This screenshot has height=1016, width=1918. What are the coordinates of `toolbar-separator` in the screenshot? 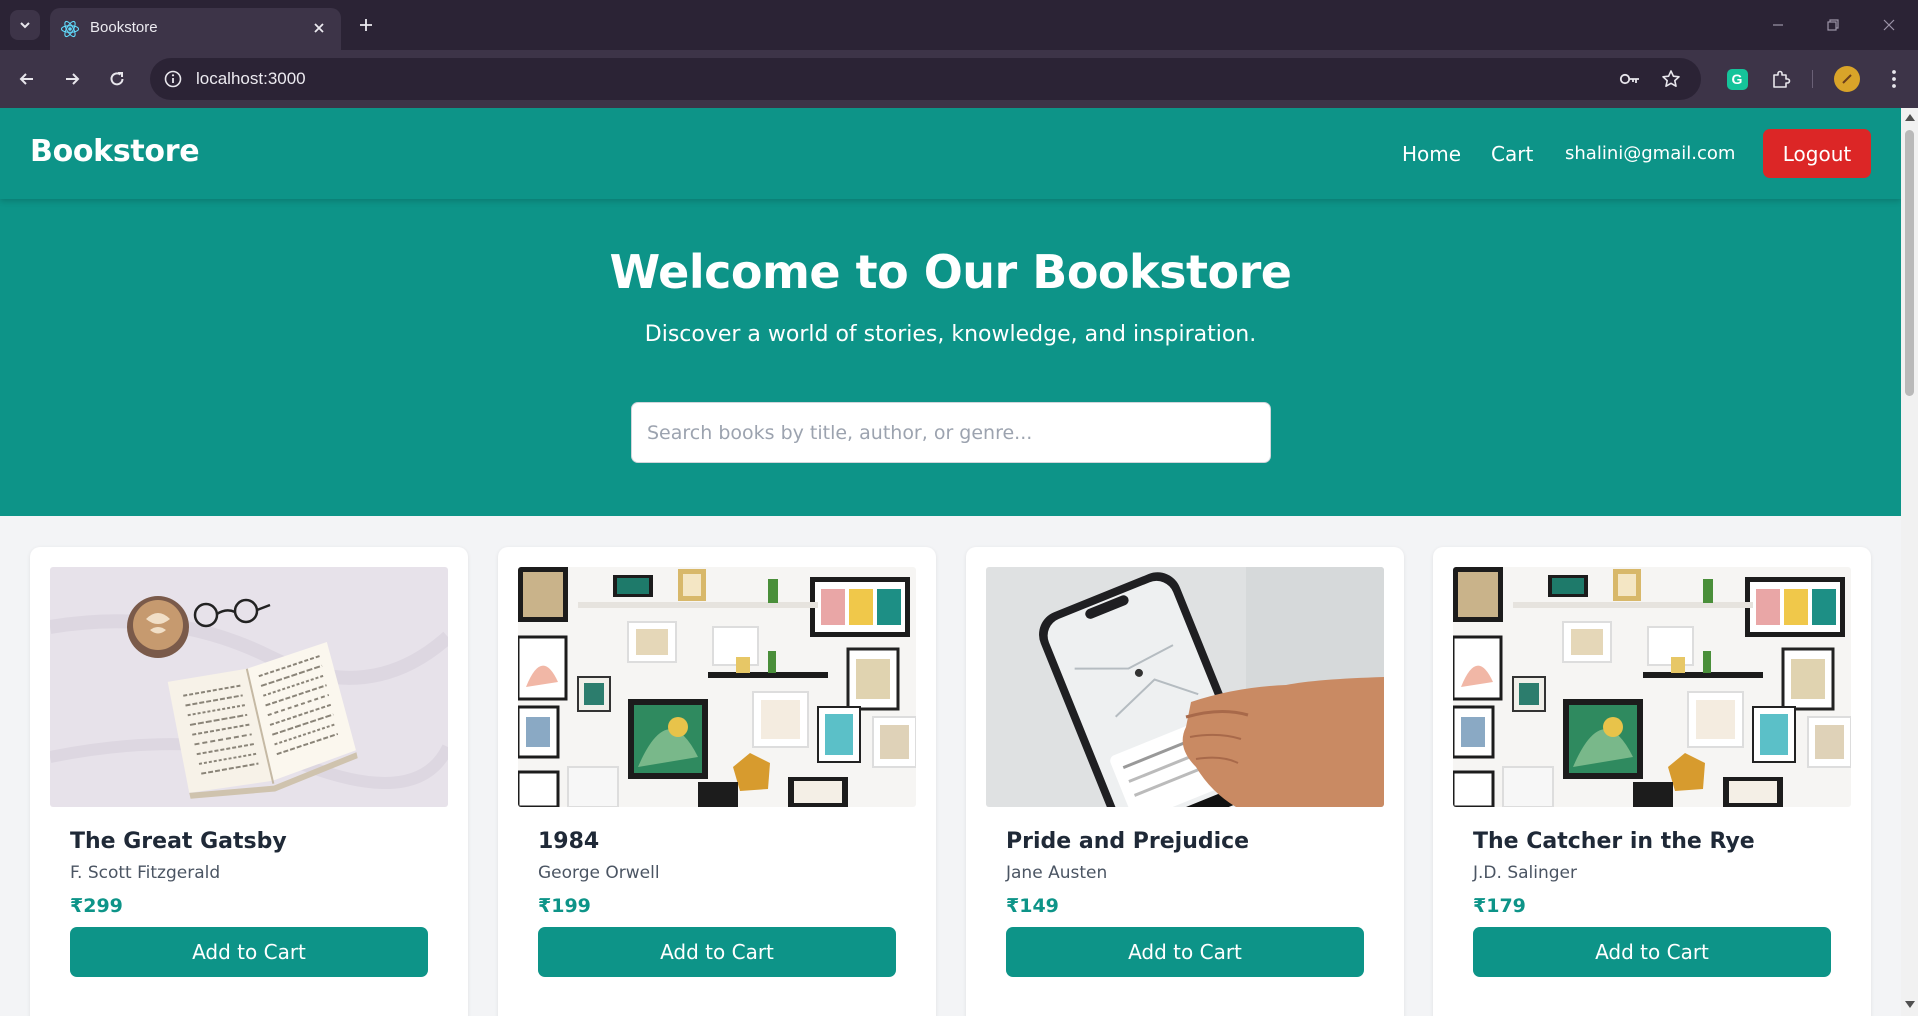 It's located at (1812, 79).